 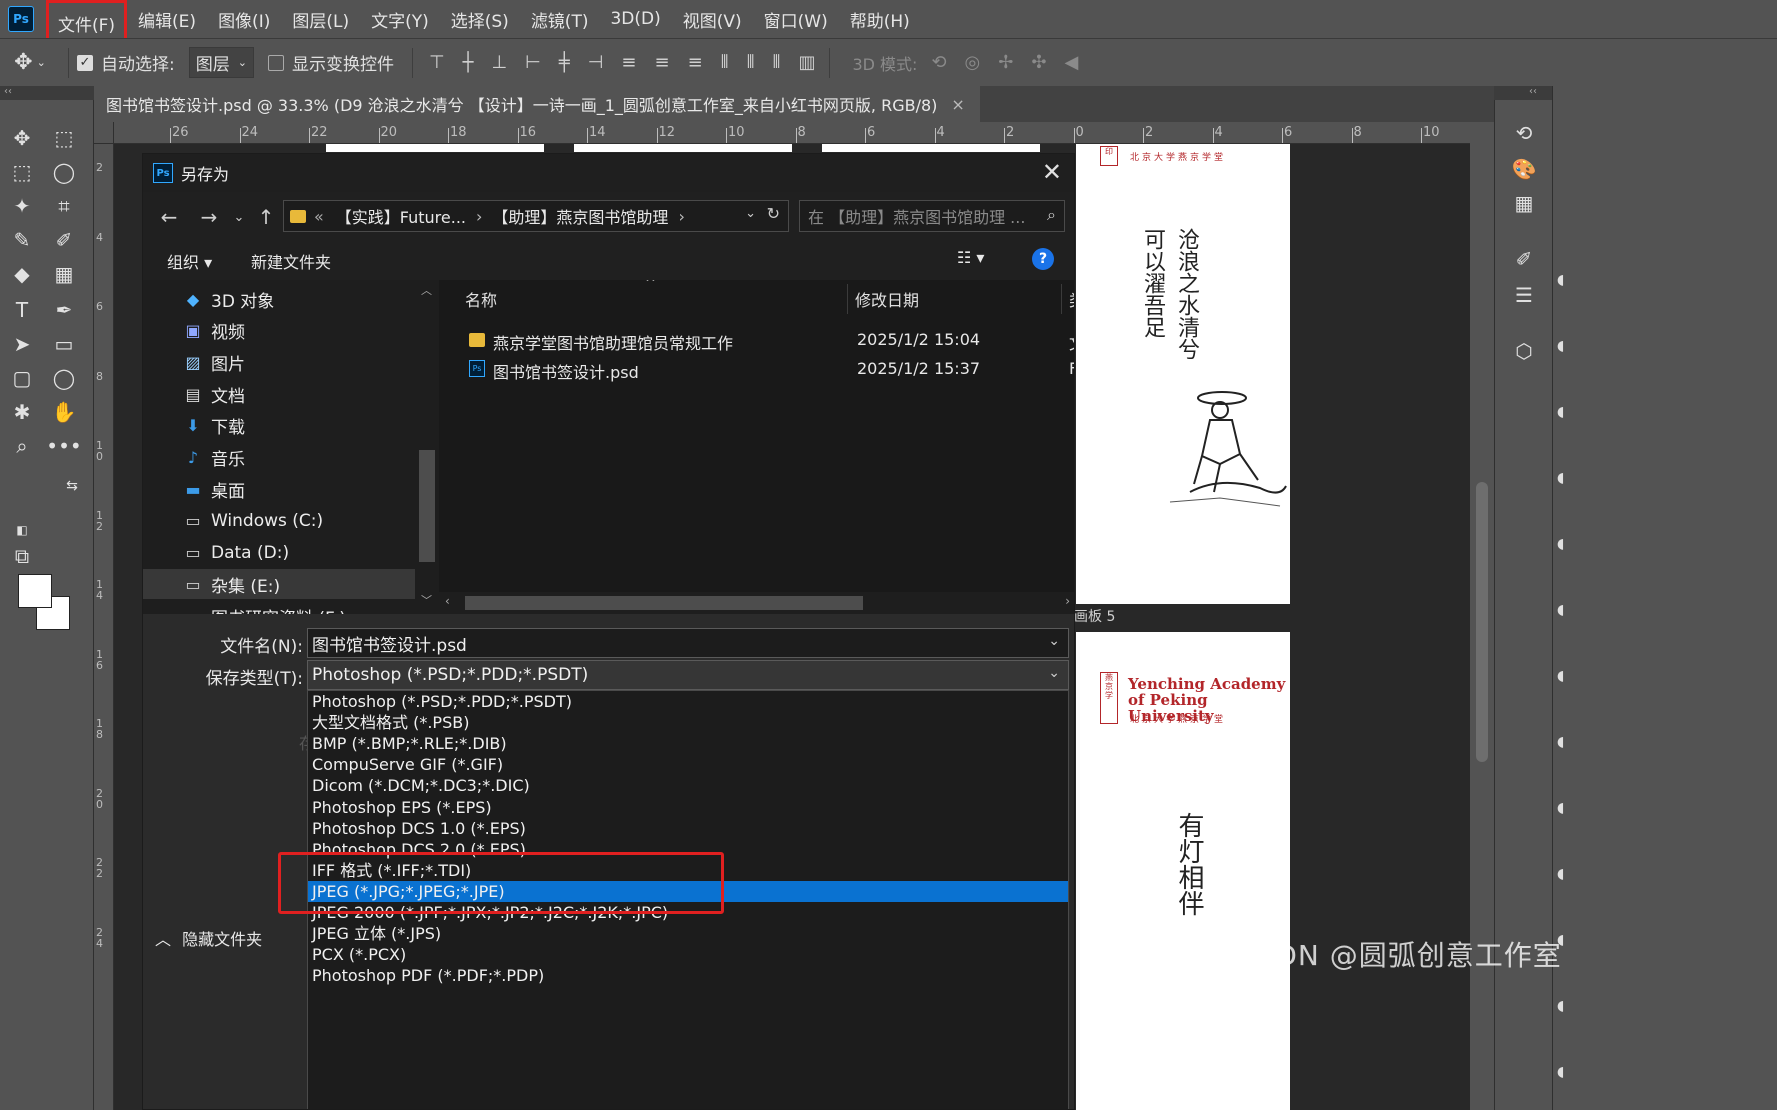 I want to click on hand-tool-icon: ✋, so click(x=64, y=412).